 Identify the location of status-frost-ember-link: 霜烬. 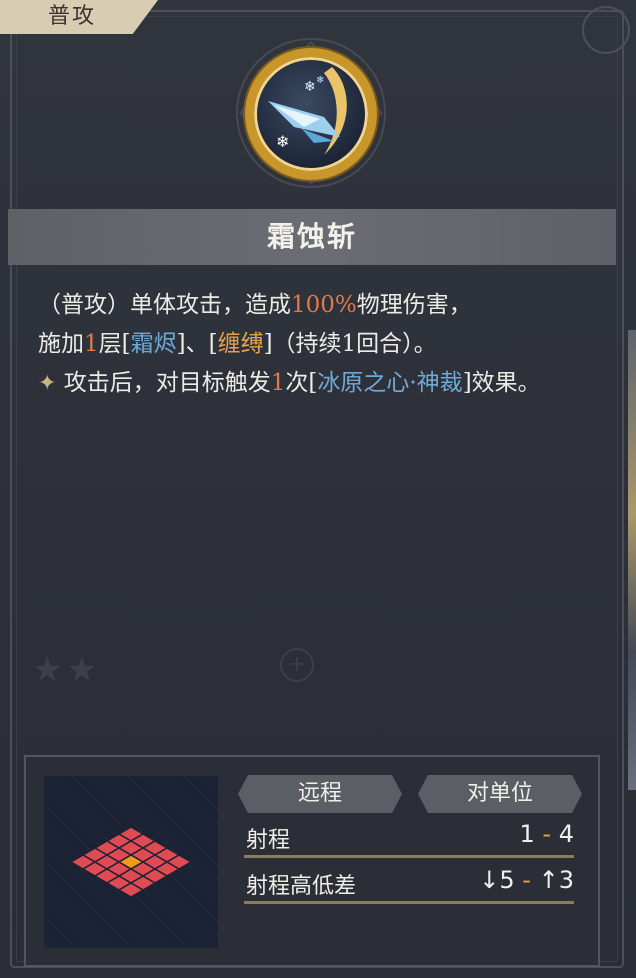
(154, 344).